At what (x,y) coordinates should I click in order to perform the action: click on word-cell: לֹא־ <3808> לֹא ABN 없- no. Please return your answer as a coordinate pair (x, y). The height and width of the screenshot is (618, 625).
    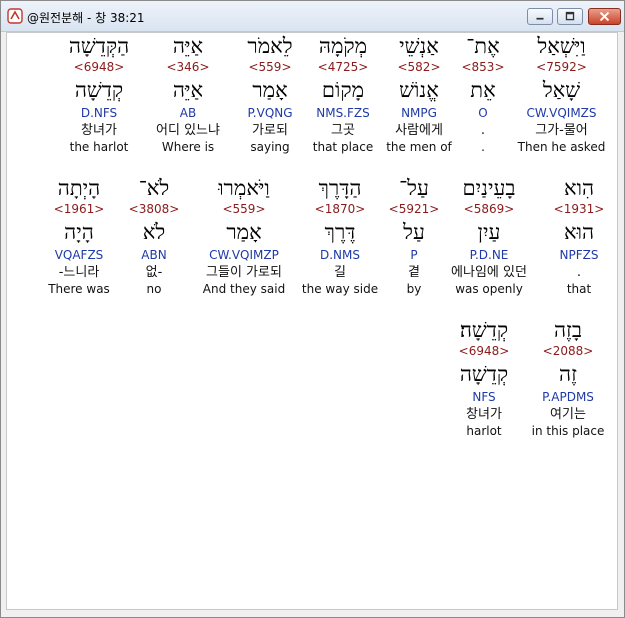
    Looking at the image, I should click on (154, 236).